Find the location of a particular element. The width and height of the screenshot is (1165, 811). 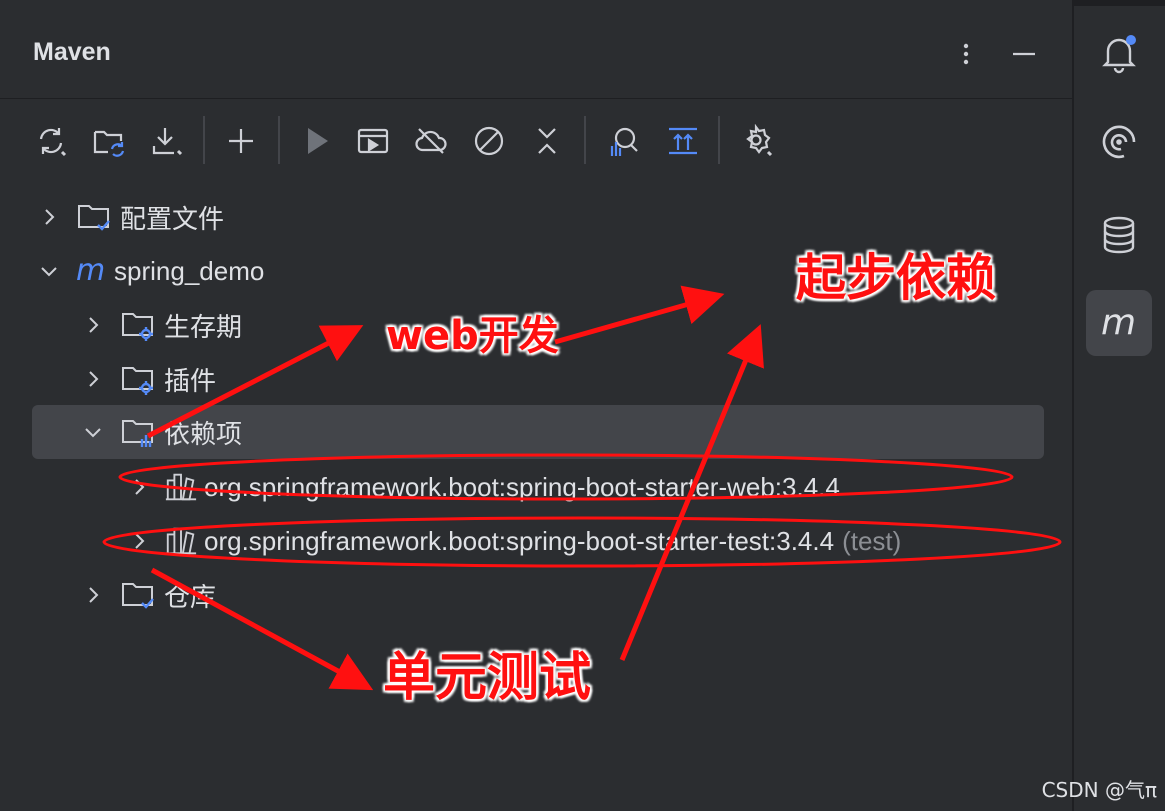

tree-node-label: 配置文件 is located at coordinates (172, 218).